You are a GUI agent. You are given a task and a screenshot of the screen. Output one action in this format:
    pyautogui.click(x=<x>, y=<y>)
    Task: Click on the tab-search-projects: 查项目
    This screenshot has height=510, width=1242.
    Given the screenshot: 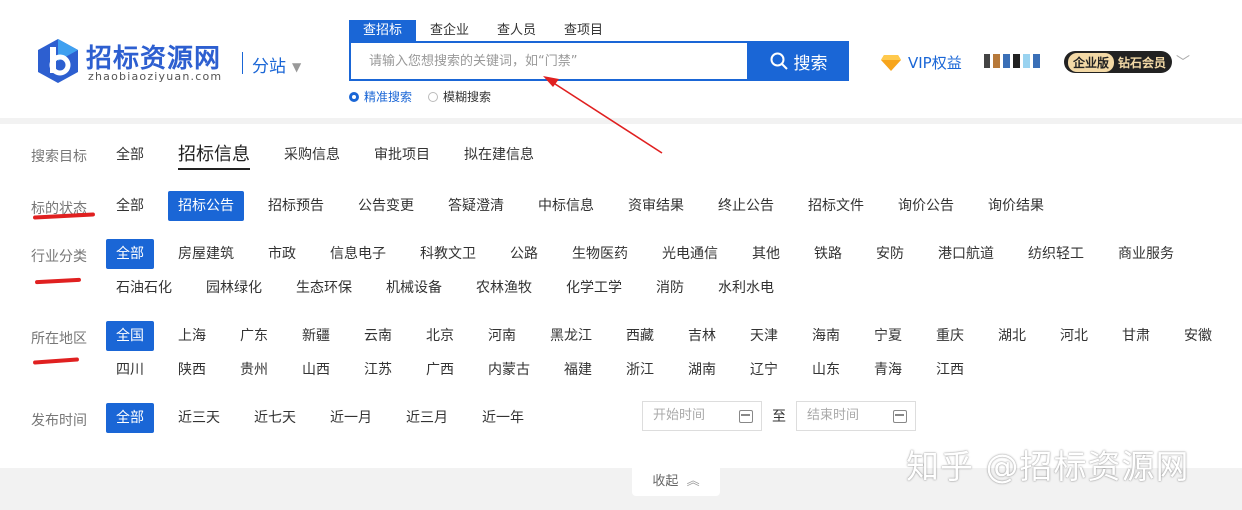 What is the action you would take?
    pyautogui.click(x=583, y=30)
    